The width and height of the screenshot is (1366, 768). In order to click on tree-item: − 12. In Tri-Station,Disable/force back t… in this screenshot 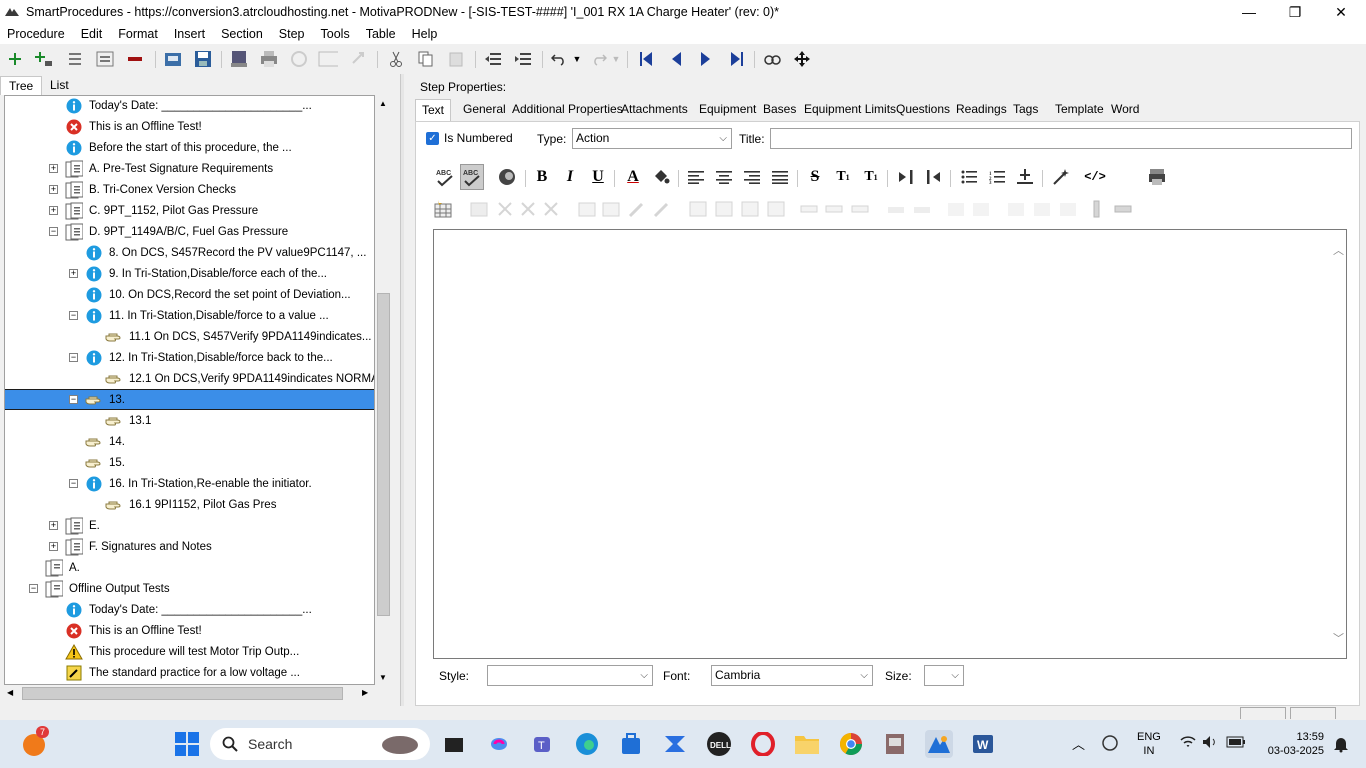, I will do `click(189, 357)`.